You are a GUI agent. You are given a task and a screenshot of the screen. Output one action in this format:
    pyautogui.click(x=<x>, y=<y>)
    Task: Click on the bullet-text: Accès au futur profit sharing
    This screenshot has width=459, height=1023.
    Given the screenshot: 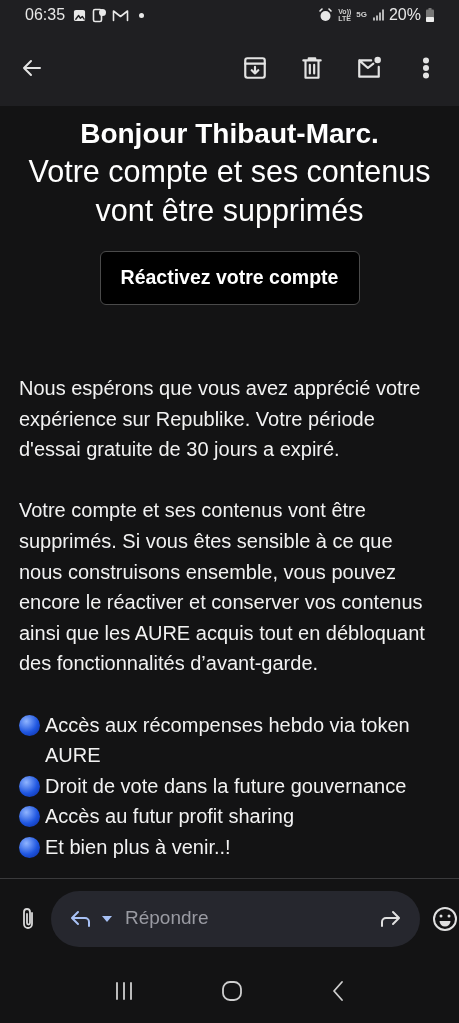 What is the action you would take?
    pyautogui.click(x=169, y=817)
    